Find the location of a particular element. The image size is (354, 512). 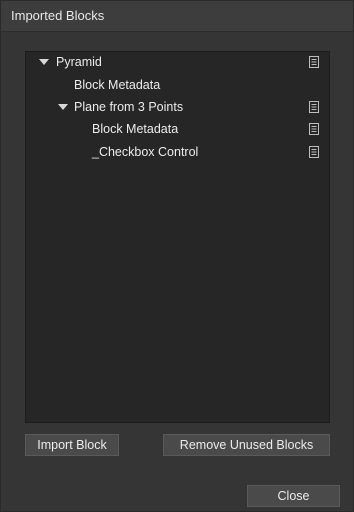

tree-item-label: Plane from 3 Points is located at coordinates (129, 107).